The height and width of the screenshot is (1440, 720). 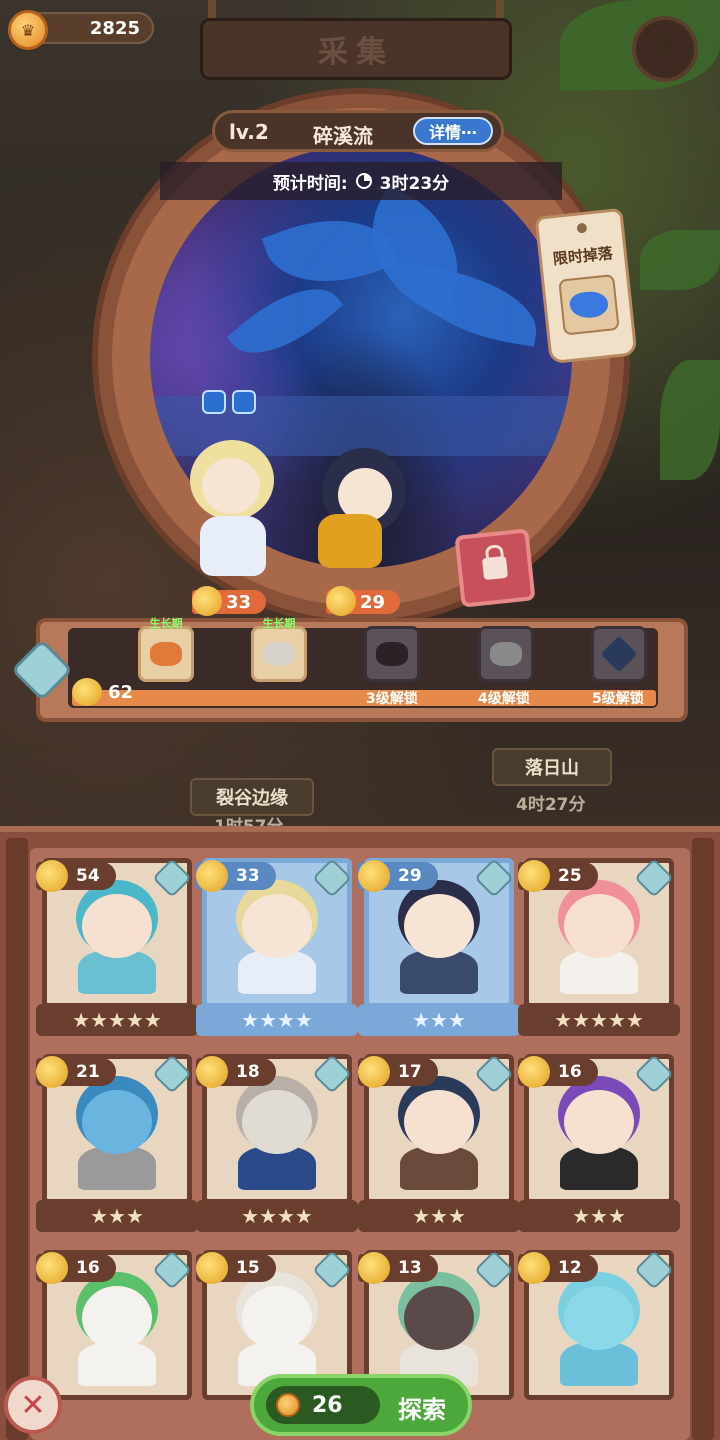 I want to click on character-power: 25, so click(x=558, y=876).